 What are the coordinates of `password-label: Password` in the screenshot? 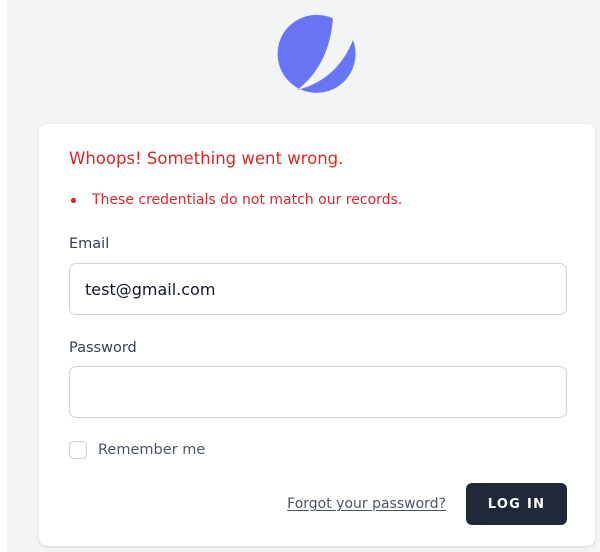 It's located at (103, 348).